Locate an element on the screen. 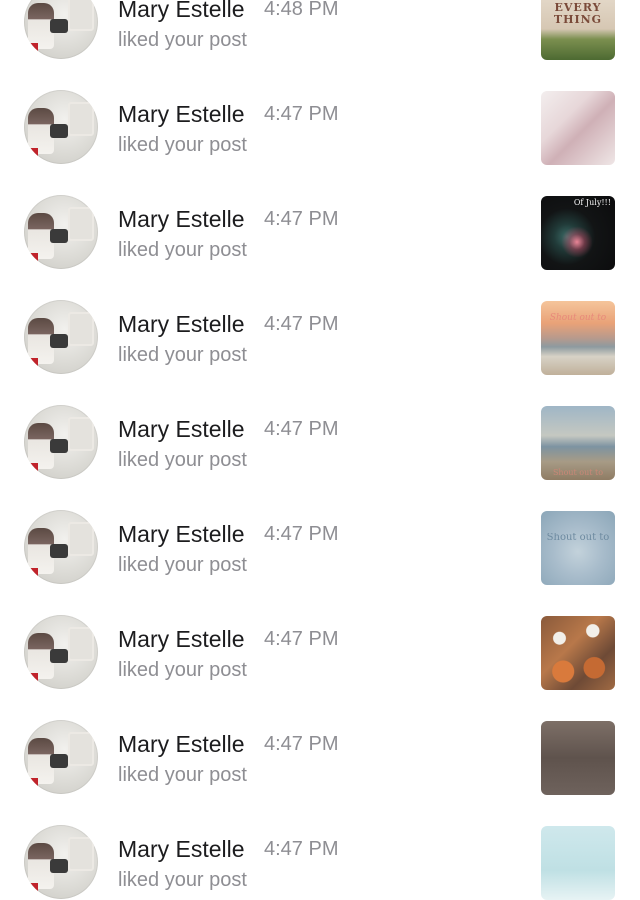 The image size is (640, 900). post-thumbnail: OVER EVERY THING is located at coordinates (578, 30).